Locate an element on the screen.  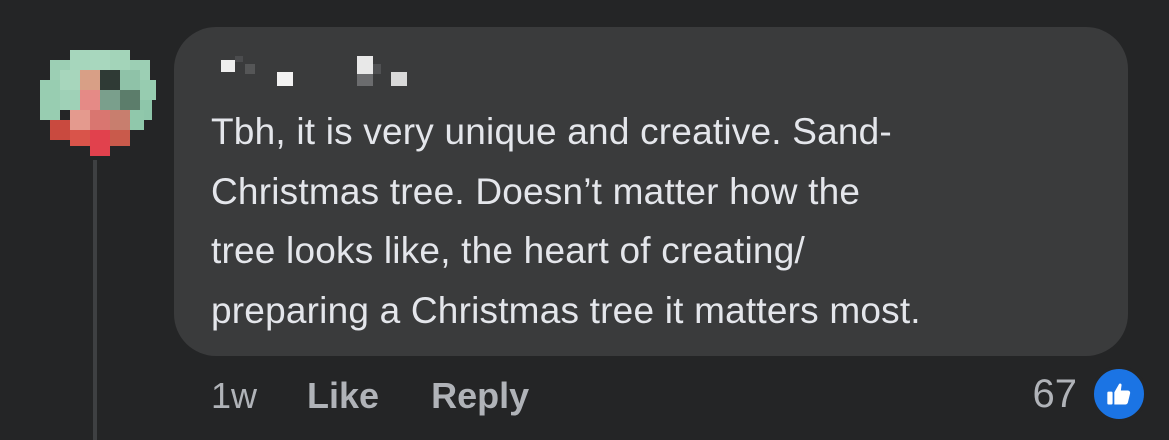
author-name is located at coordinates (321, 73).